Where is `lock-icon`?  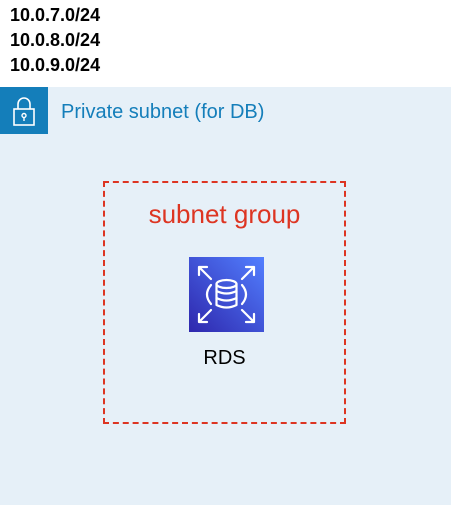 lock-icon is located at coordinates (24, 111).